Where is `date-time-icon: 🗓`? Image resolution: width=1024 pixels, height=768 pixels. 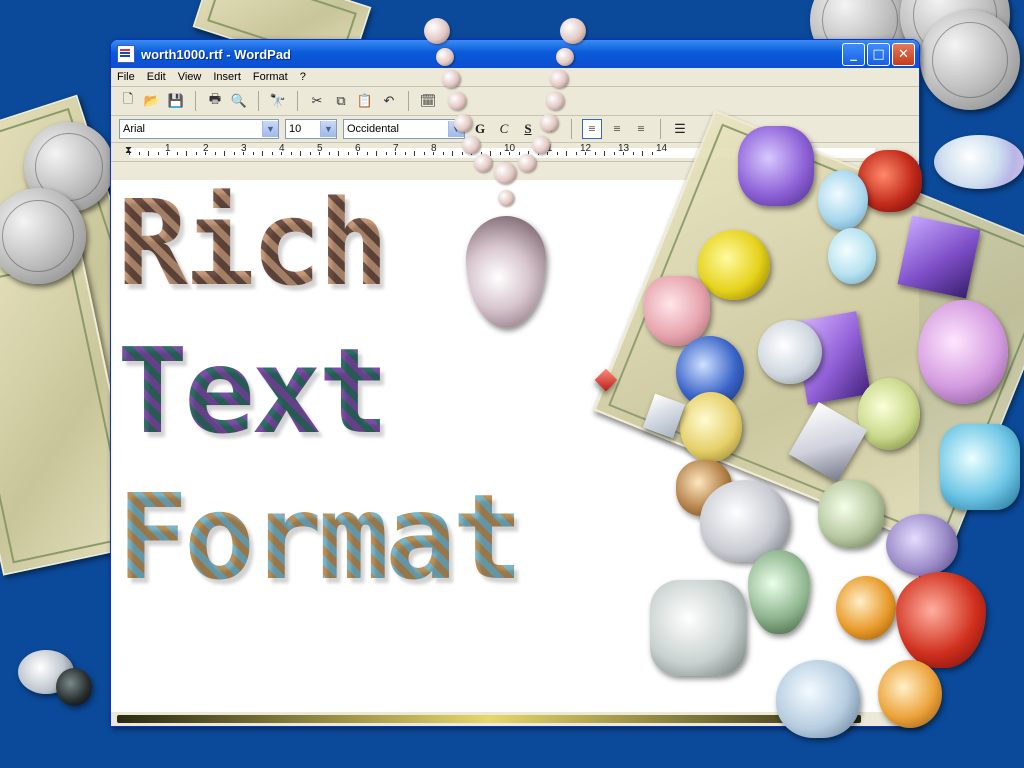 date-time-icon: 🗓 is located at coordinates (428, 101).